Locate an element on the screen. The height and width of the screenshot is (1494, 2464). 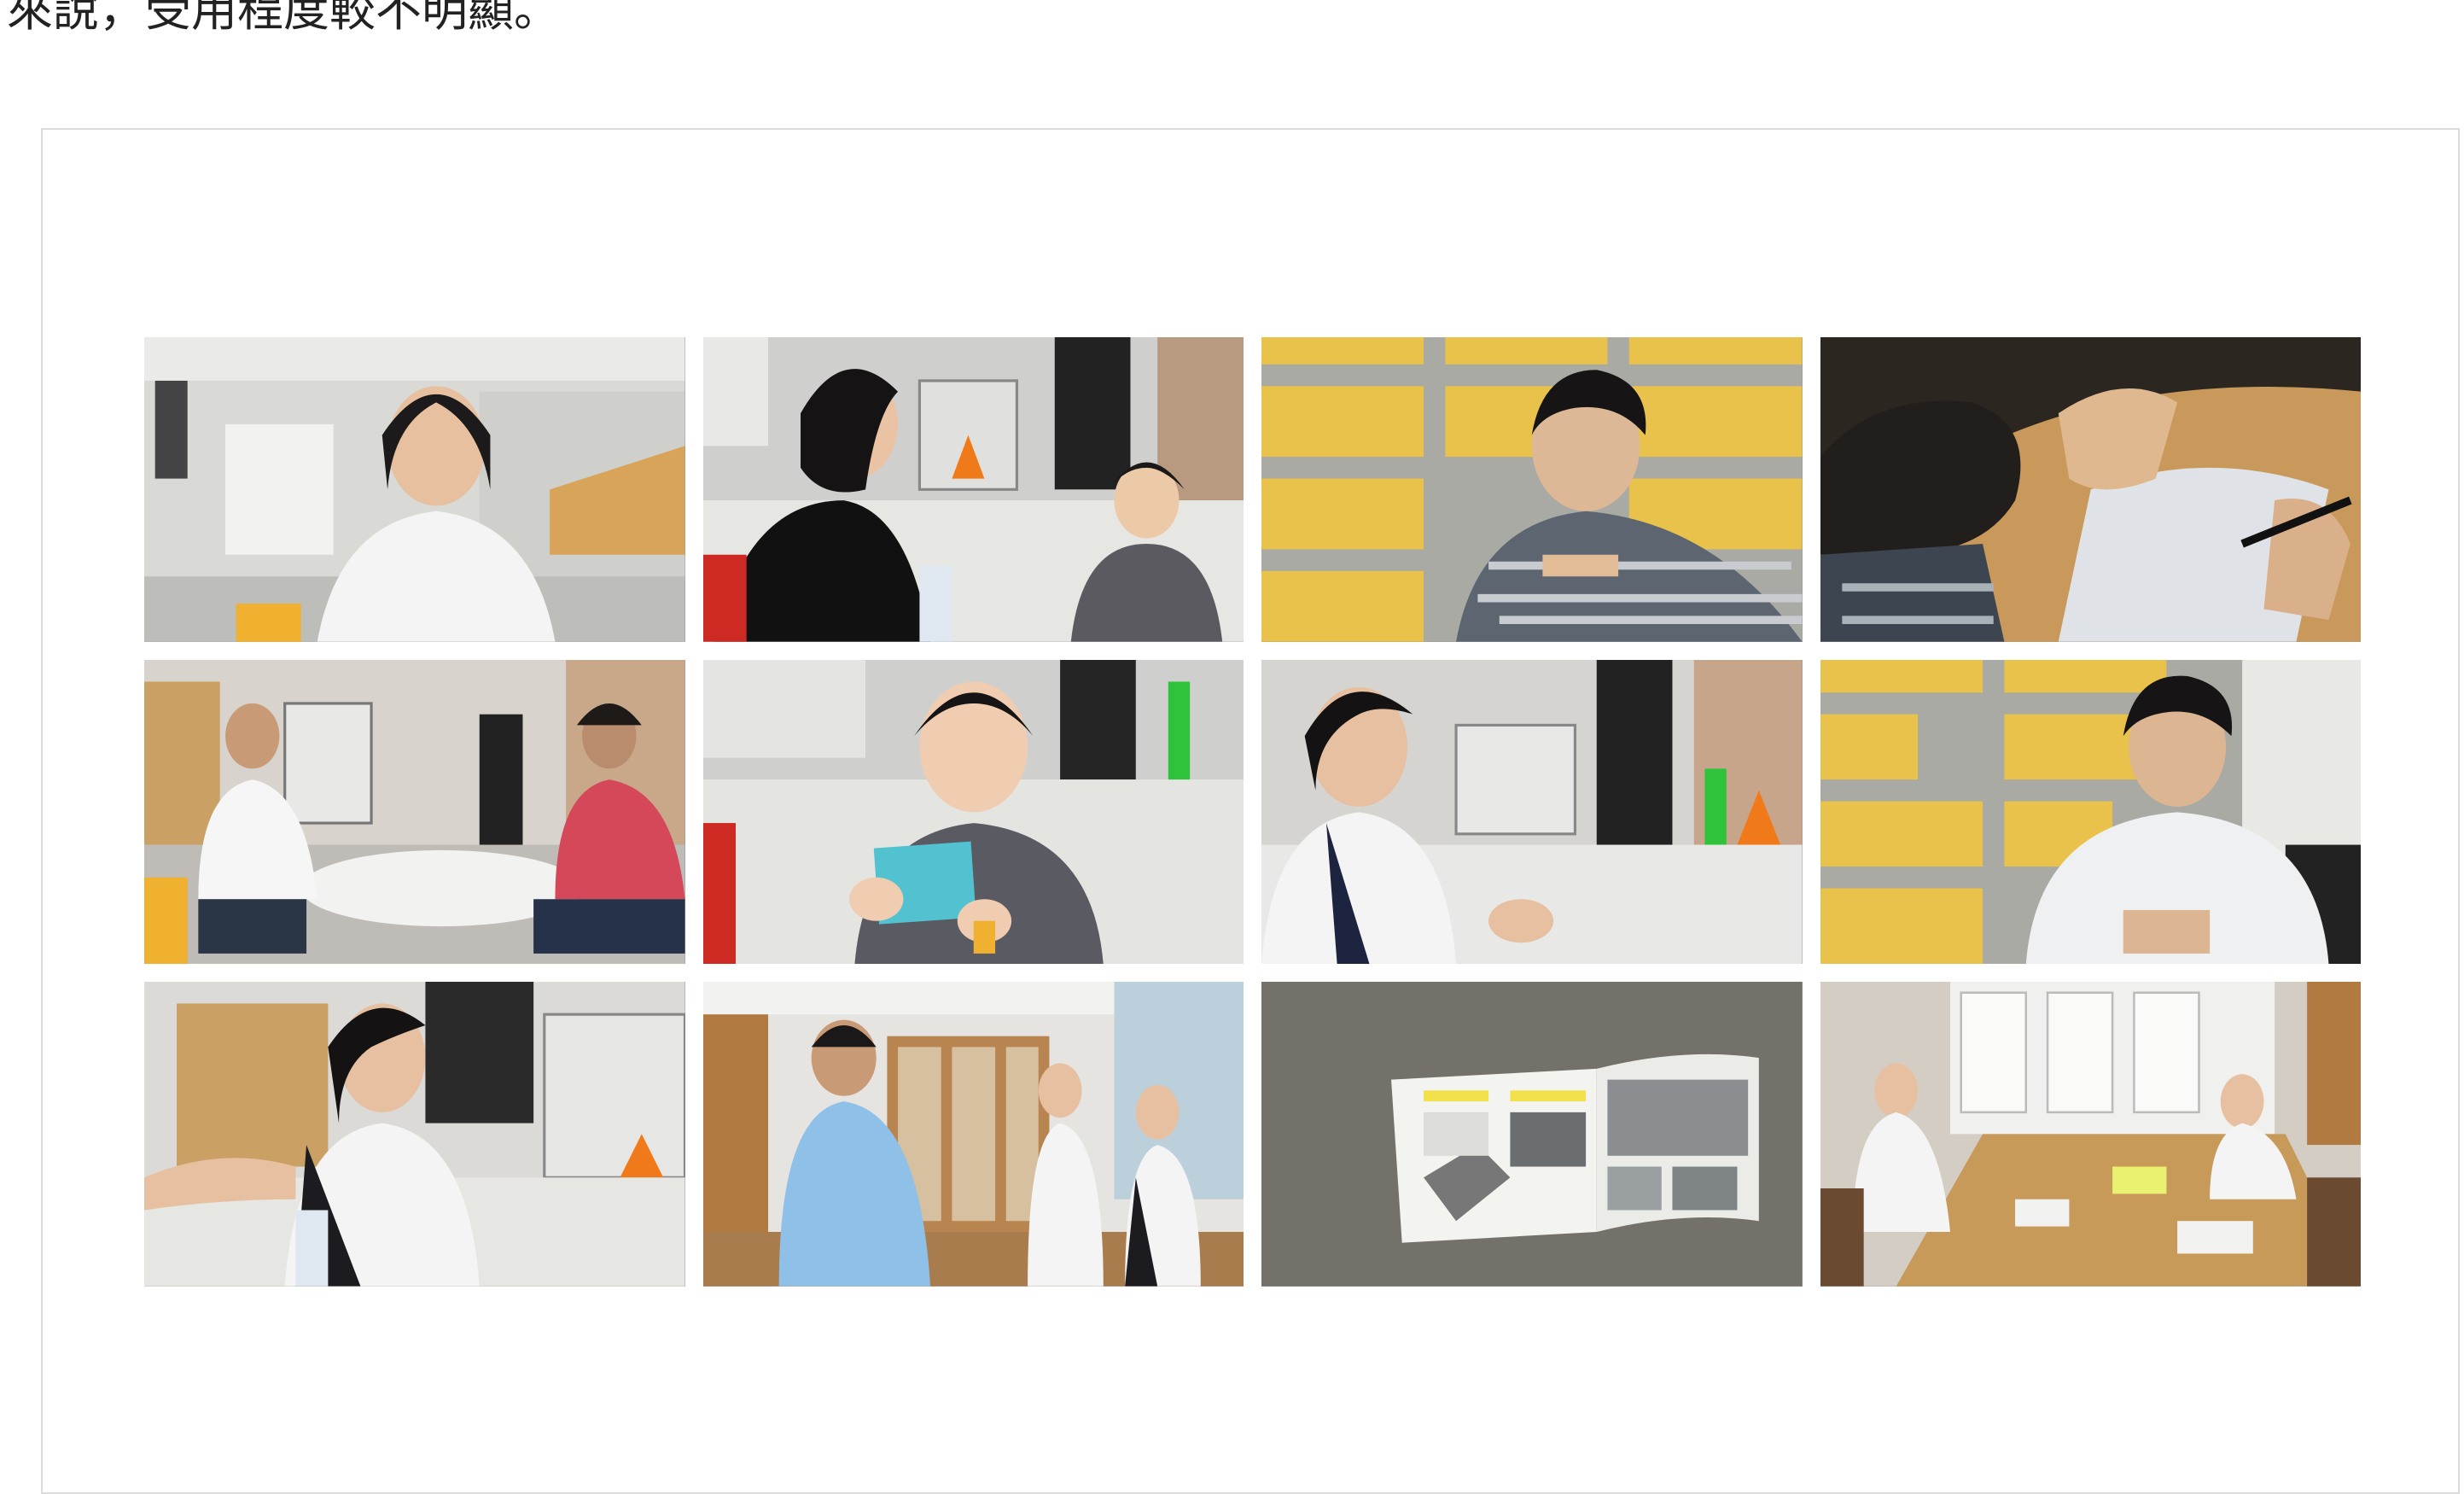
photo-woman-gesturing-lab is located at coordinates (414, 1134).